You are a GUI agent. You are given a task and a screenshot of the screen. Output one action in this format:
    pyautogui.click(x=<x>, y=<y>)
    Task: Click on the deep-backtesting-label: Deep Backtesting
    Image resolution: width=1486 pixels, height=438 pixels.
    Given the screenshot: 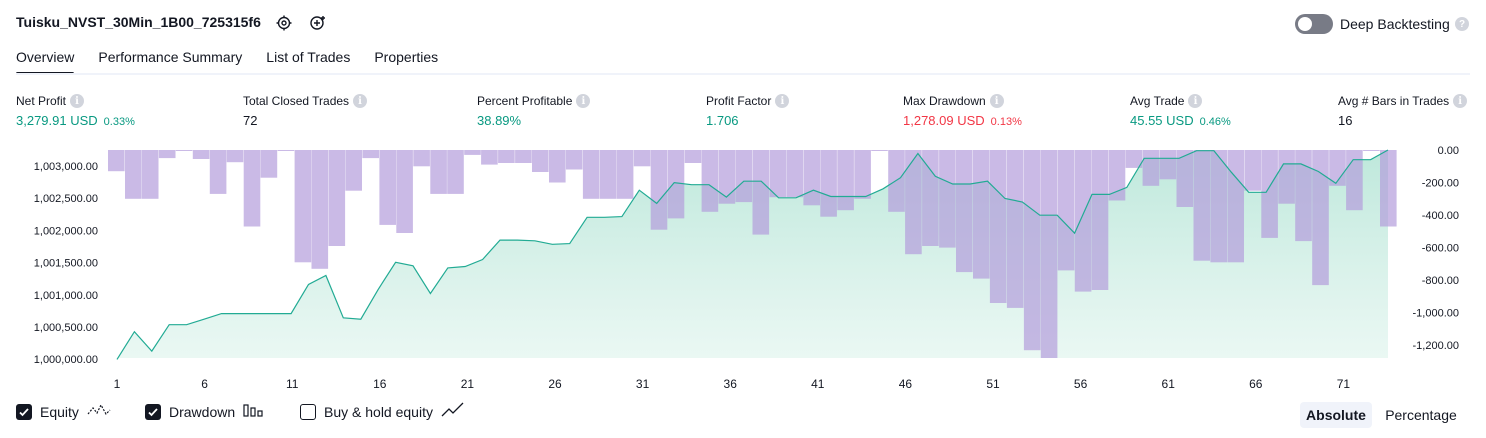 What is the action you would take?
    pyautogui.click(x=1395, y=24)
    